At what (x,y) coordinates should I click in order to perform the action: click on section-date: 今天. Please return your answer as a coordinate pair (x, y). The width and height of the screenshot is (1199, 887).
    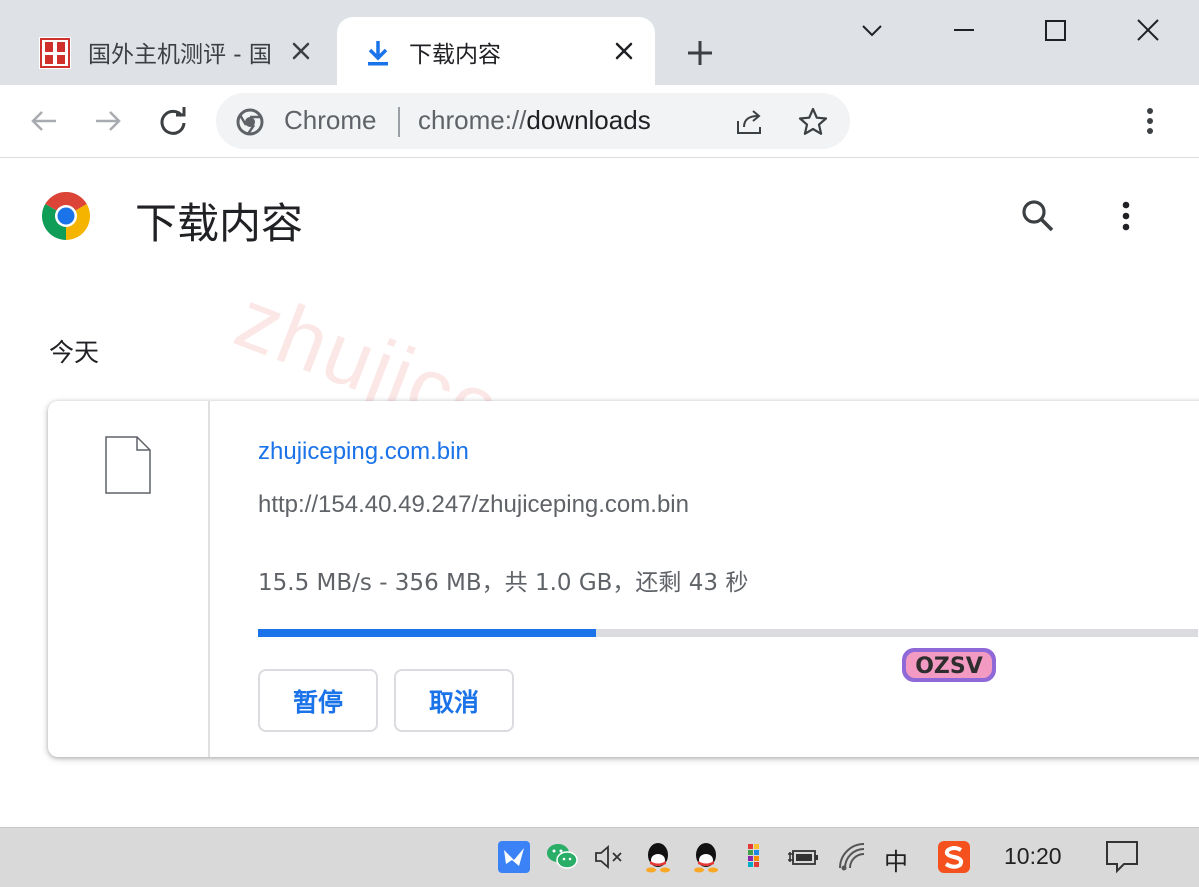
    Looking at the image, I should click on (74, 352).